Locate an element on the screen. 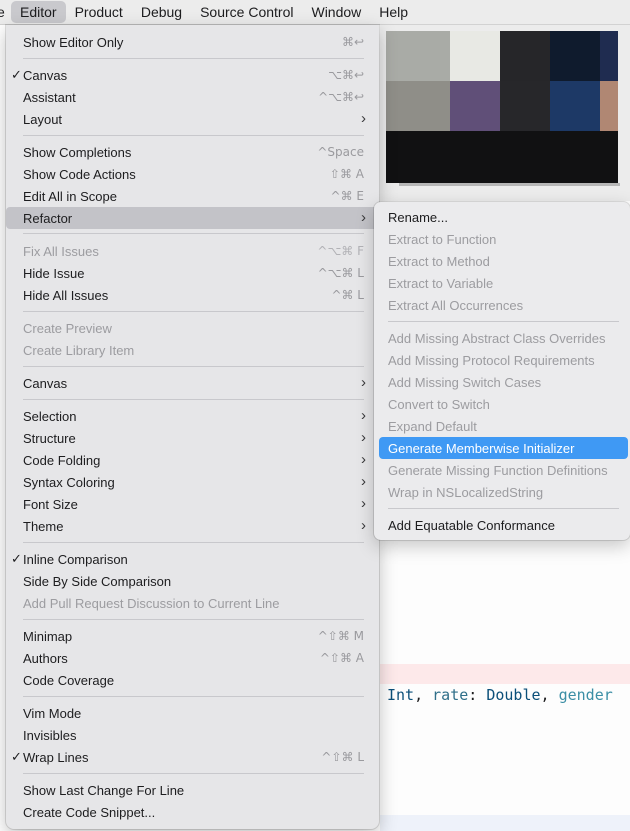 The width and height of the screenshot is (630, 831). menu-item-vim-mode: Vim Mode is located at coordinates (192, 713).